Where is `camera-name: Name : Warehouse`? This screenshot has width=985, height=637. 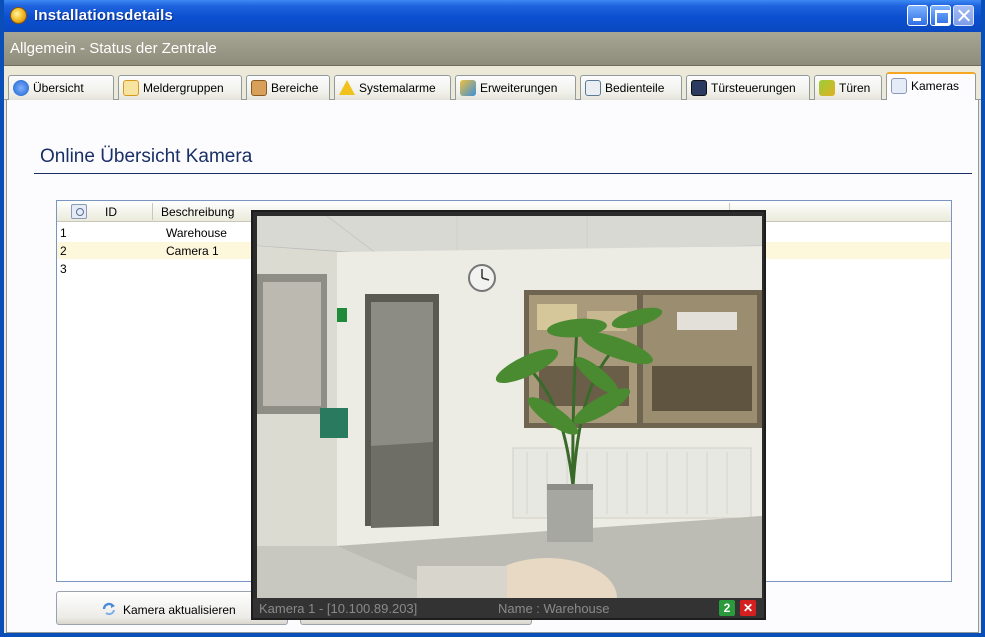 camera-name: Name : Warehouse is located at coordinates (554, 608).